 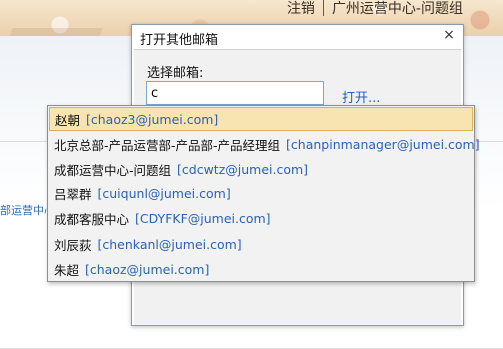 What do you see at coordinates (167, 145) in the screenshot?
I see `suggestion-name: 北京总部-产品运营部-产品部-产品经理组` at bounding box center [167, 145].